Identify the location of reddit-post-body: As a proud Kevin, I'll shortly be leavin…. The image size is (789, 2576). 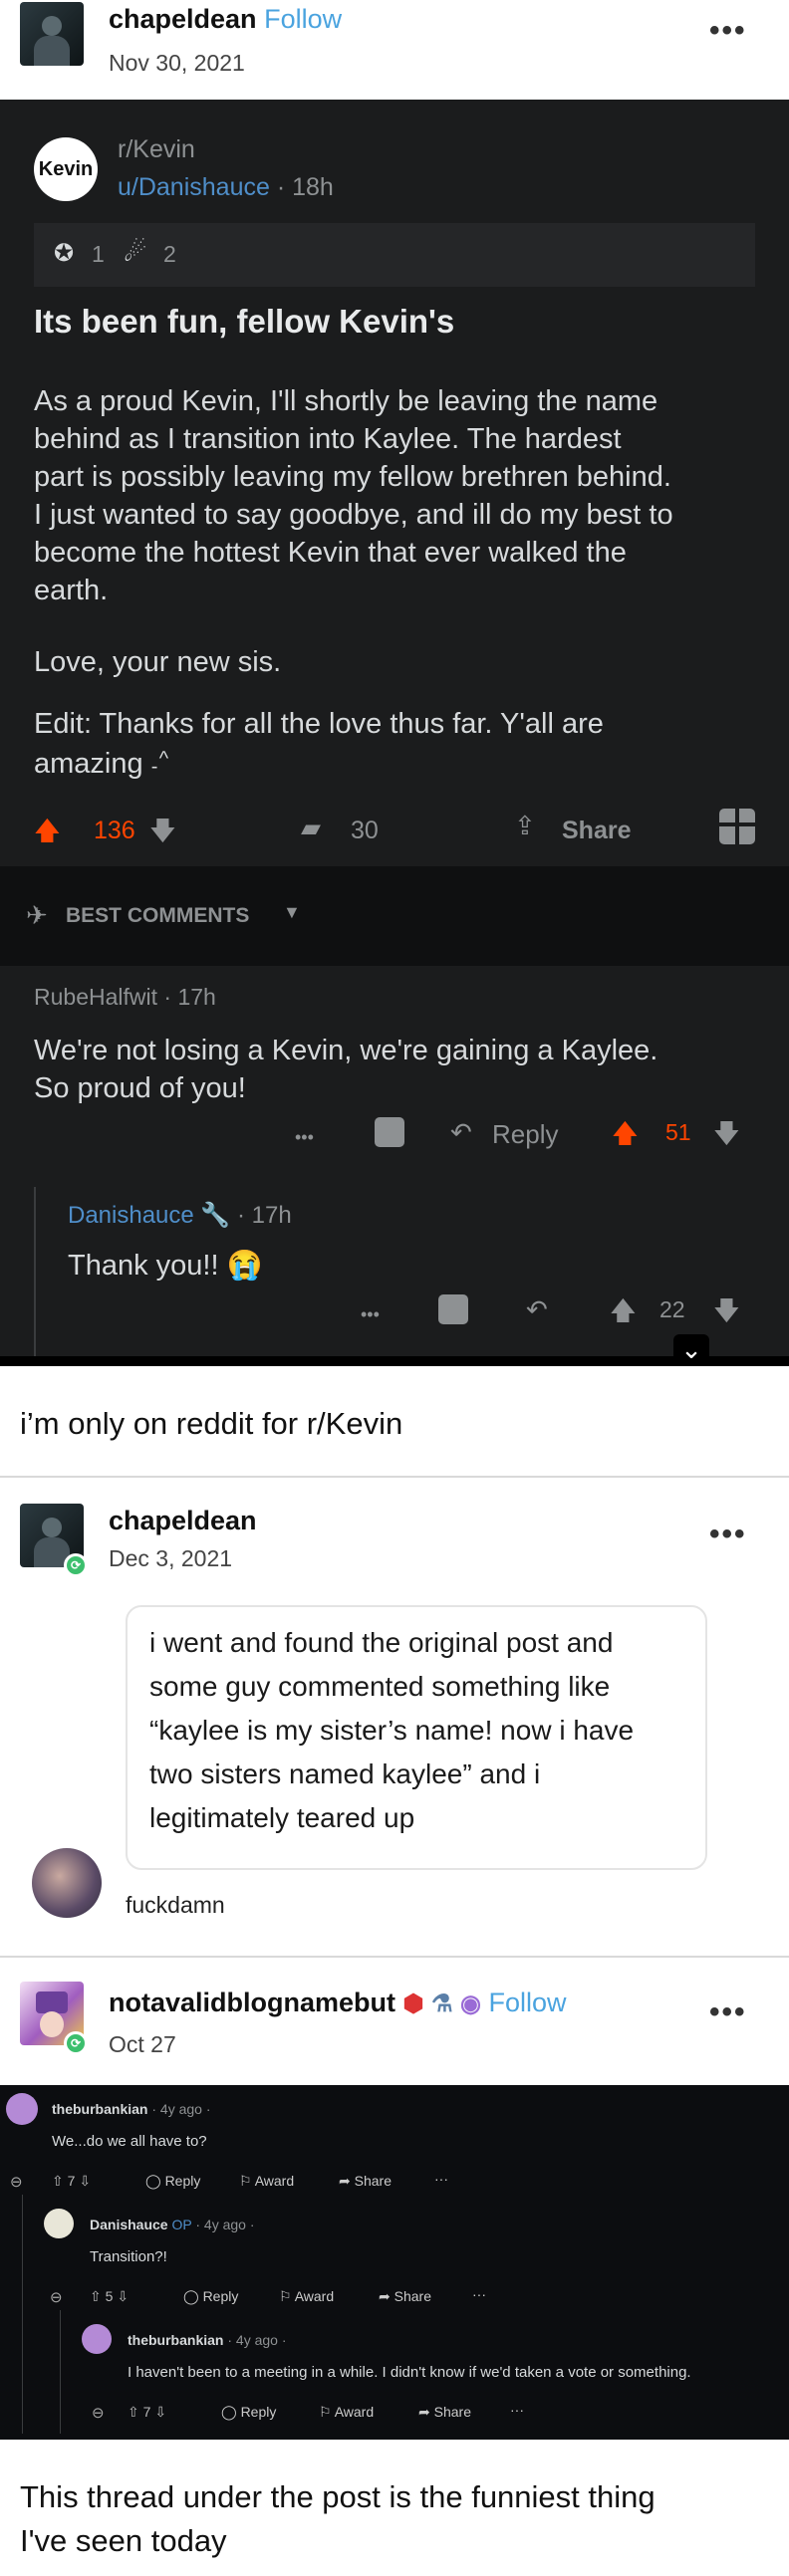
(353, 495).